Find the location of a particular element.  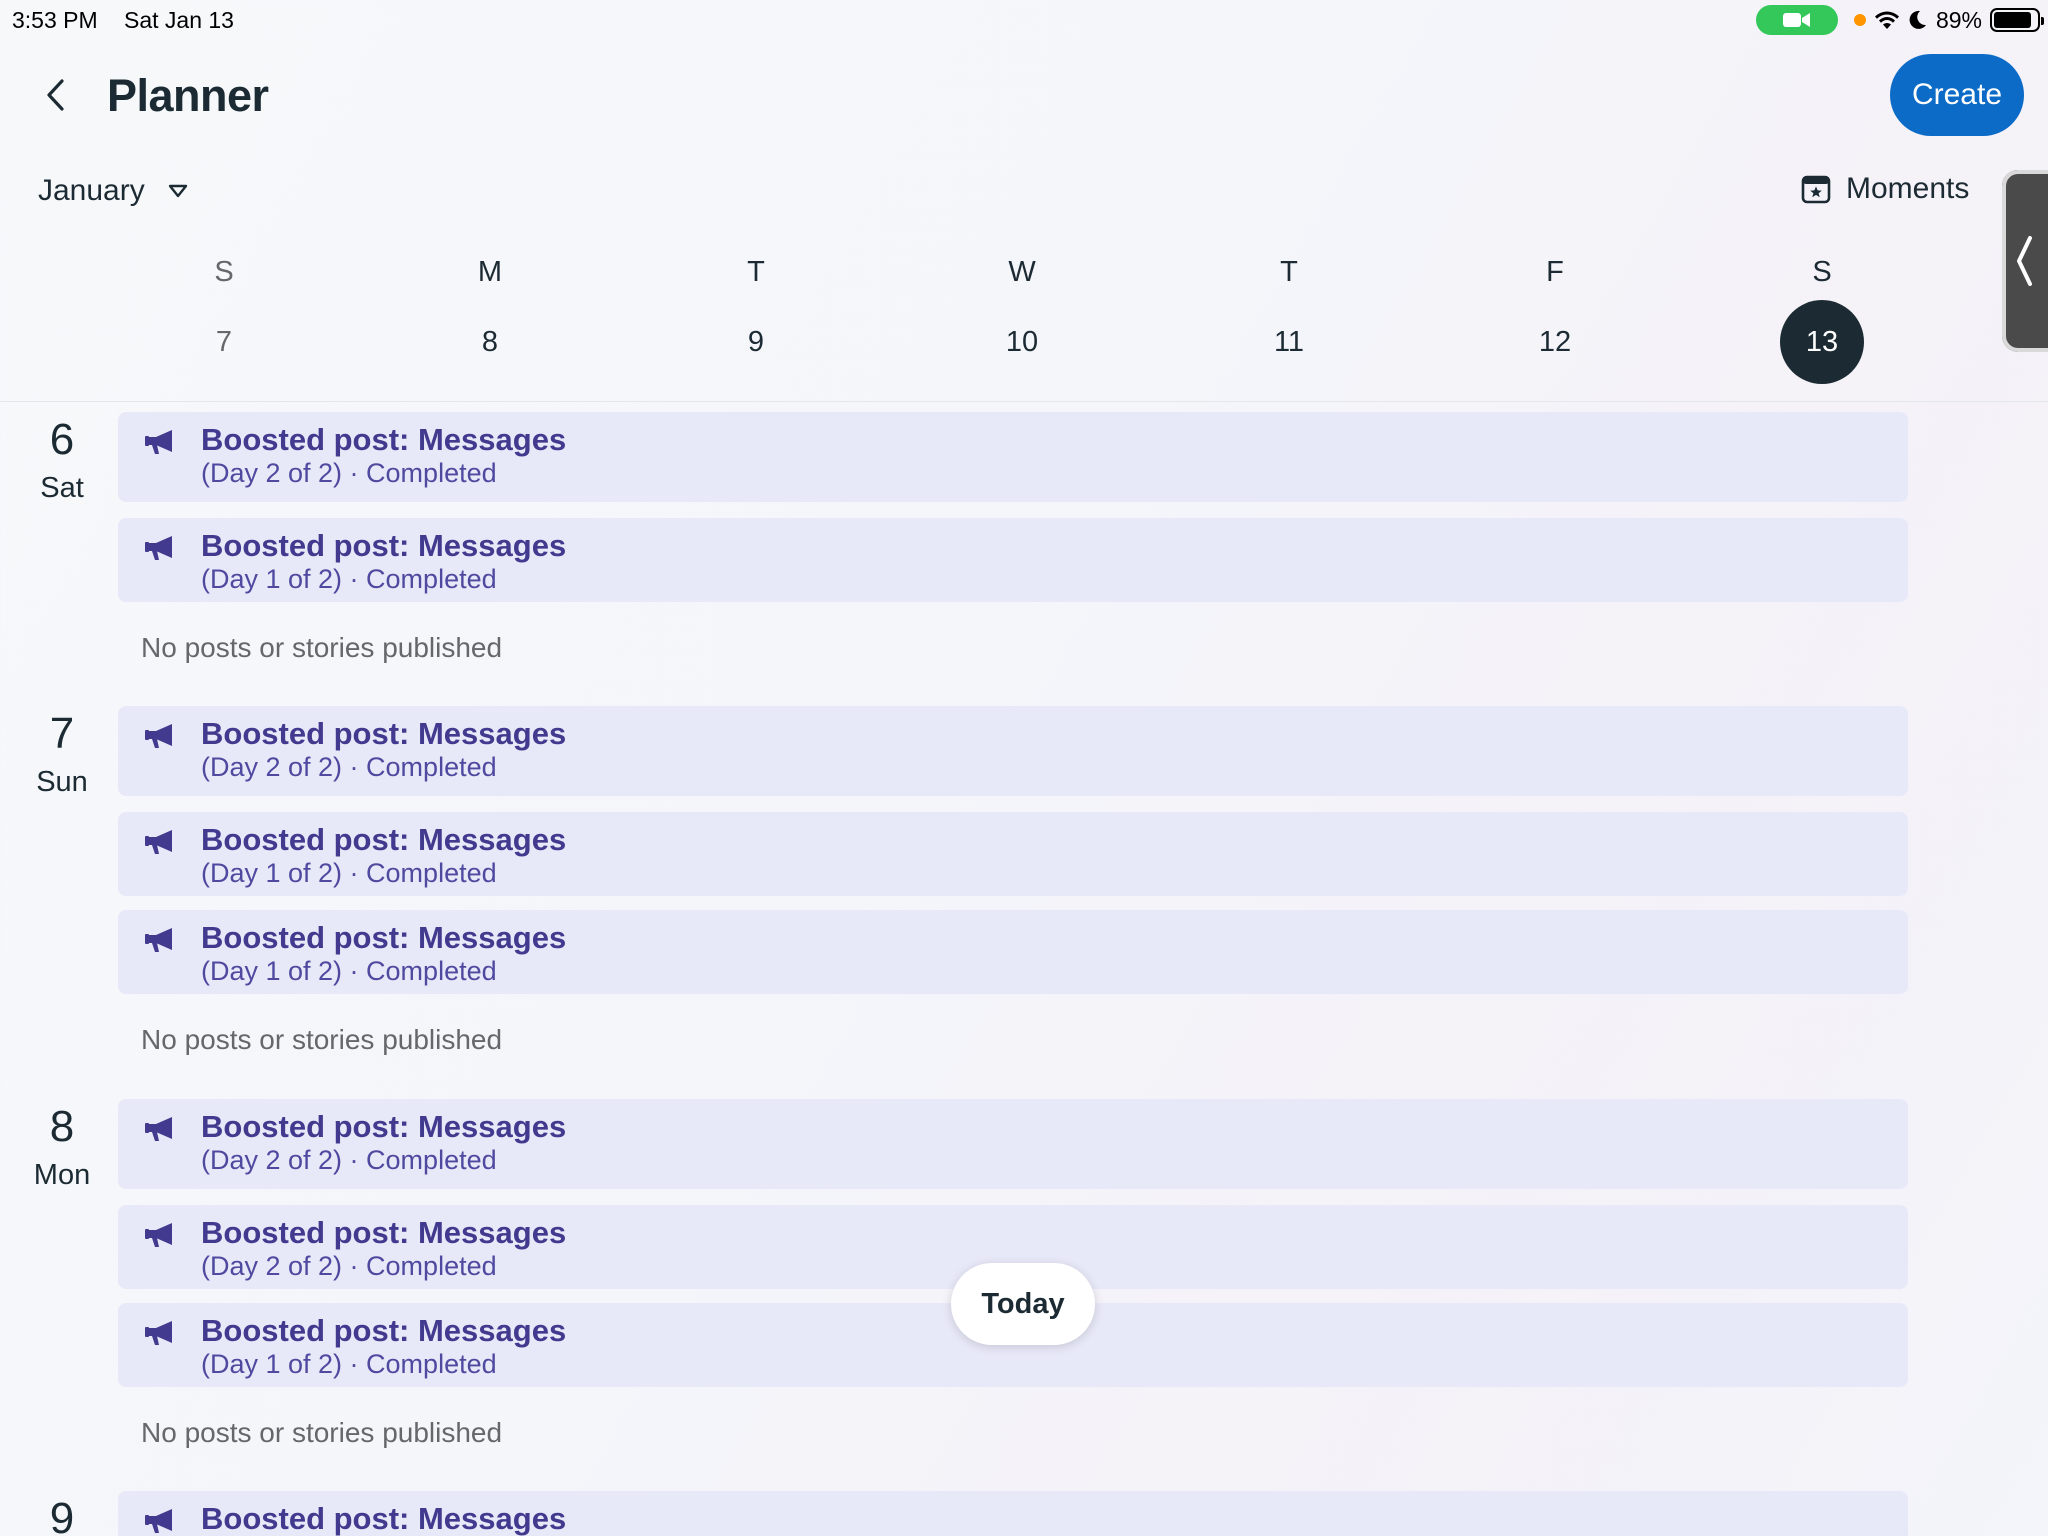

week-day-9: T9 is located at coordinates (756, 320).